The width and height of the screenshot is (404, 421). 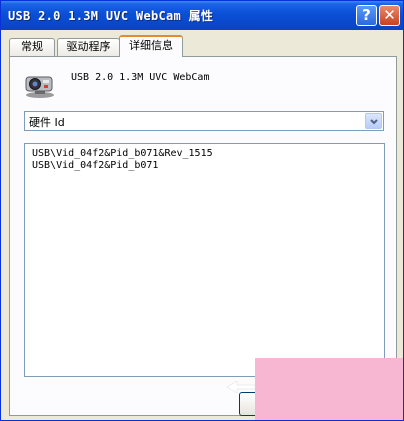 What do you see at coordinates (151, 46) in the screenshot?
I see `tab-details: 详细信息` at bounding box center [151, 46].